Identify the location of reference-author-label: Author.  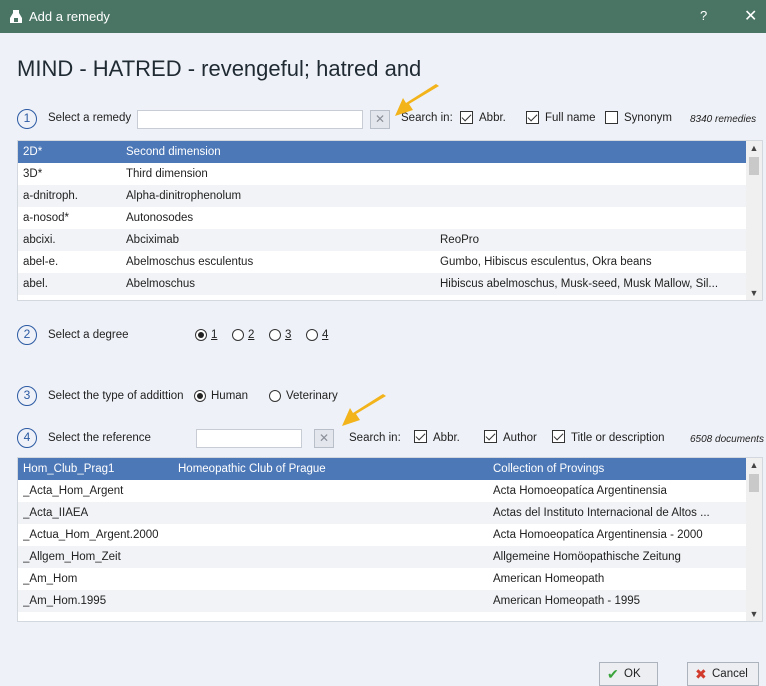
(520, 438).